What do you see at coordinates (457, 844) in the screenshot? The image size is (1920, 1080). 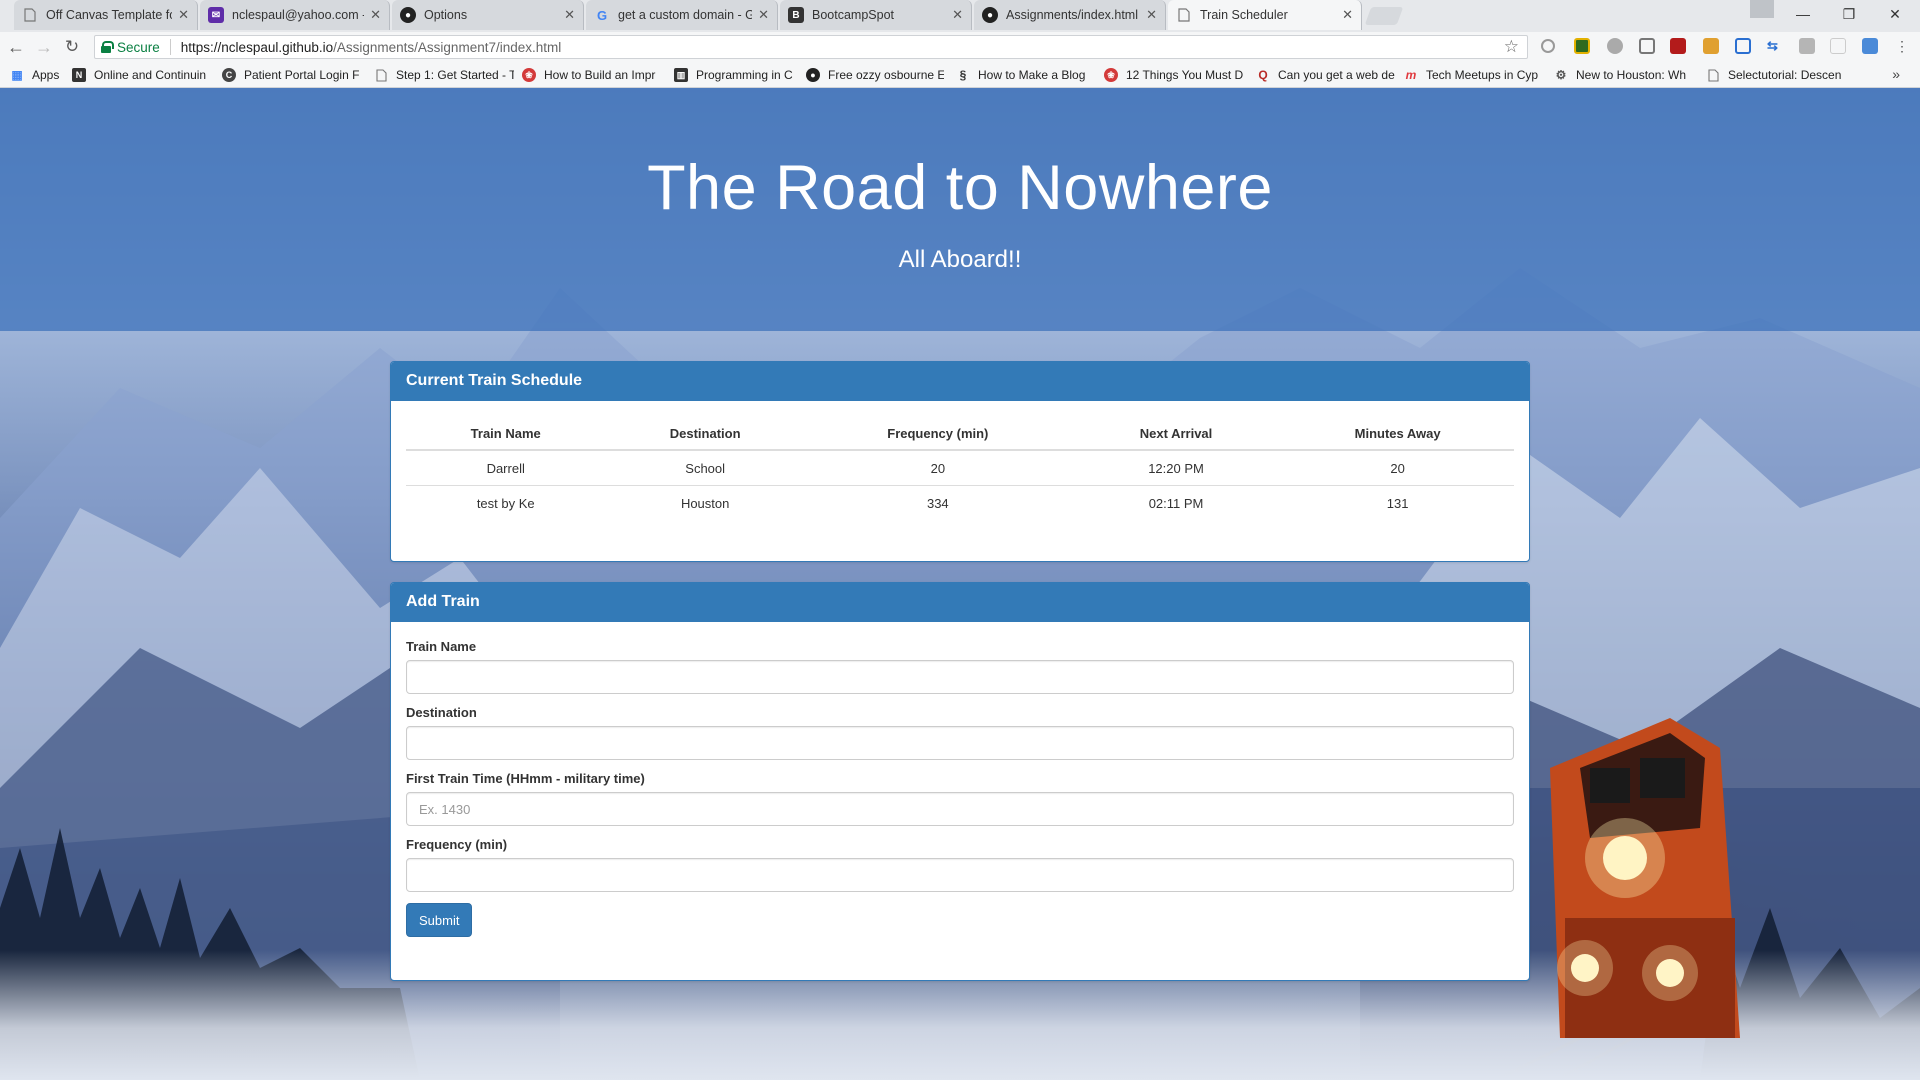 I see `frequency-label: Frequency (min)` at bounding box center [457, 844].